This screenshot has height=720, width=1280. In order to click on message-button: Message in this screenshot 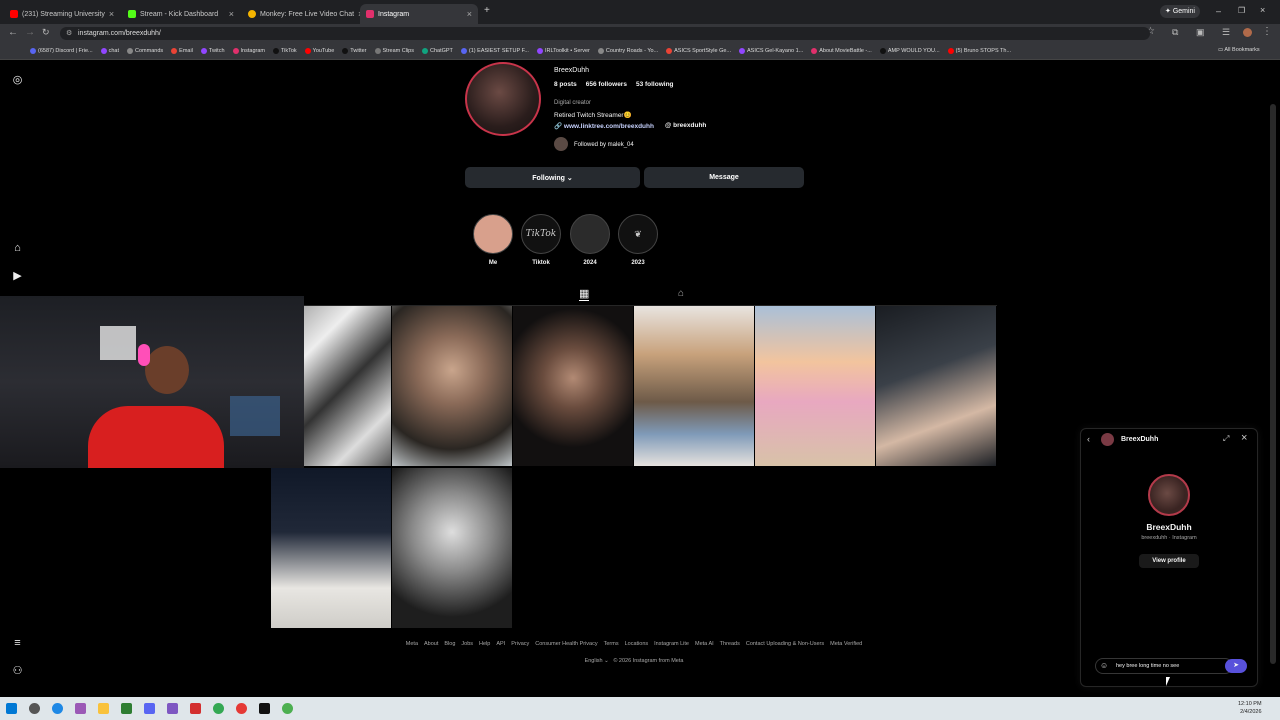, I will do `click(724, 177)`.